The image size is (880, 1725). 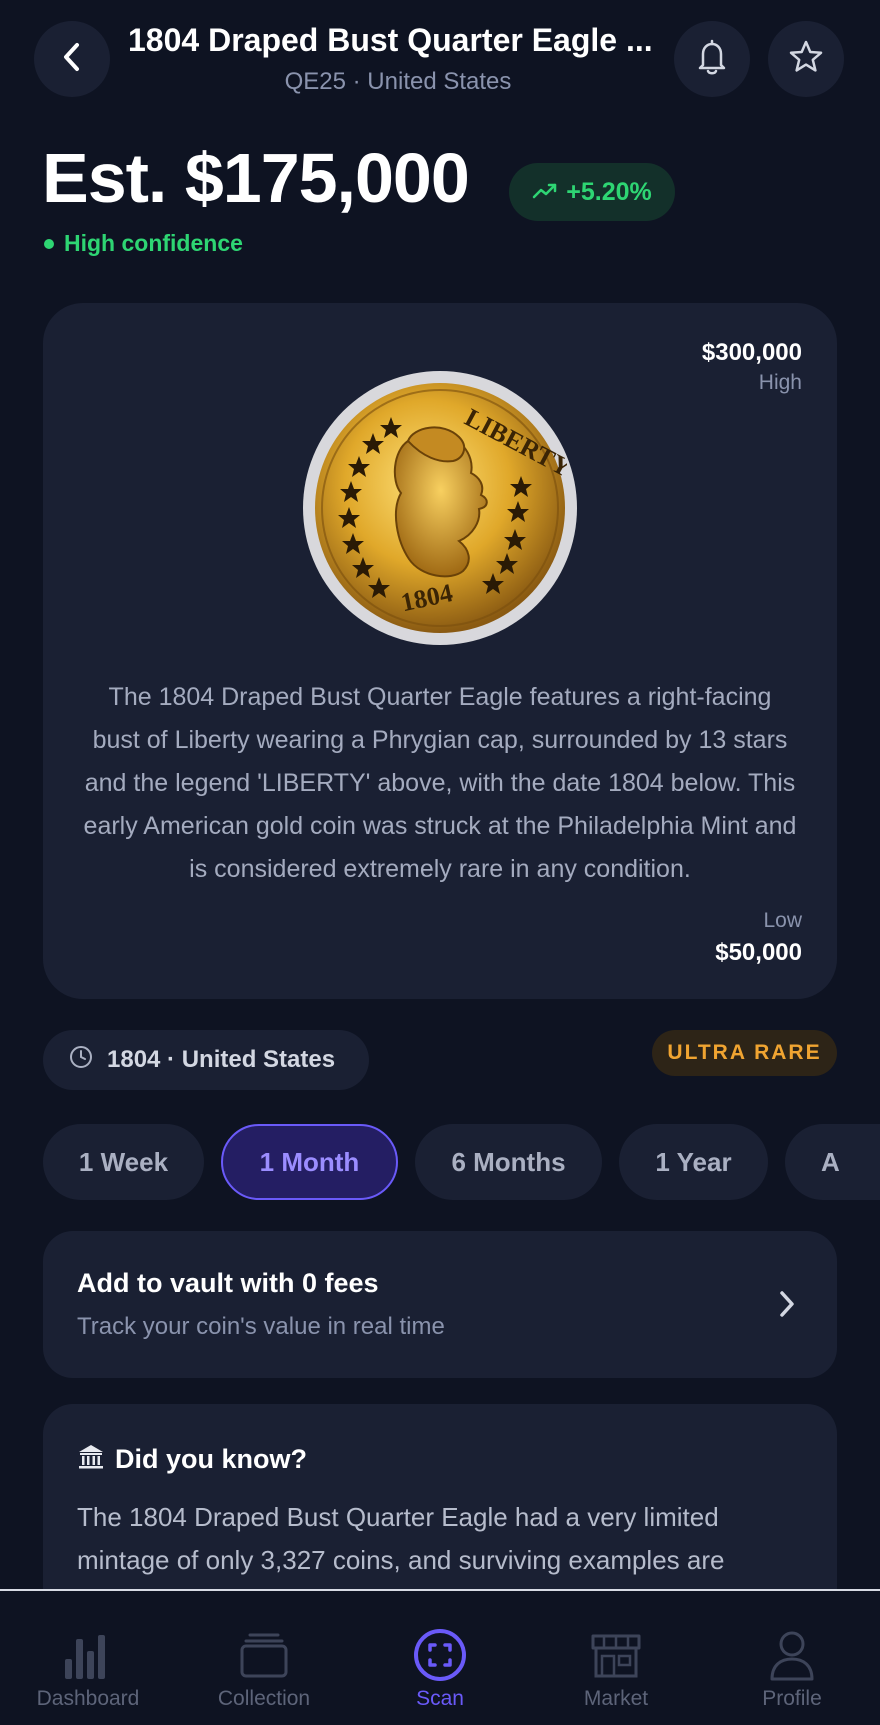 What do you see at coordinates (440, 1698) in the screenshot?
I see `nav-label-scan: Scan` at bounding box center [440, 1698].